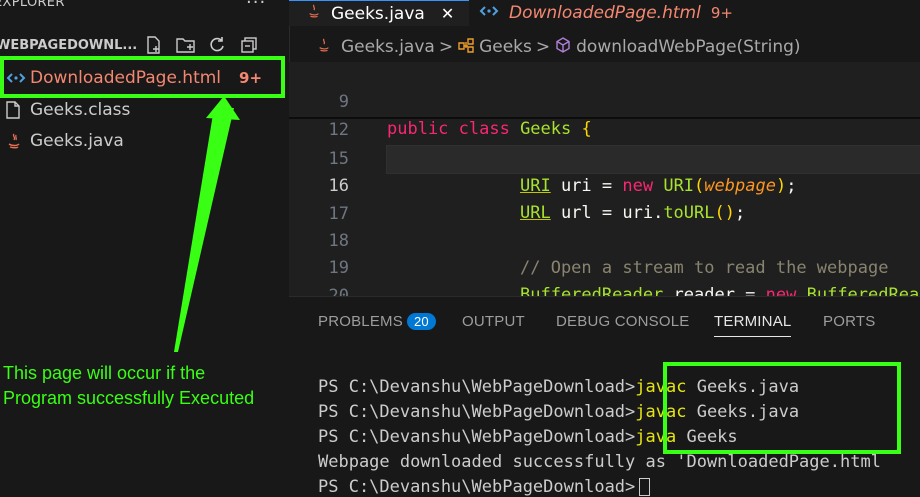  I want to click on code-line: 21 // Specify the filename to save the, so click(604, 289).